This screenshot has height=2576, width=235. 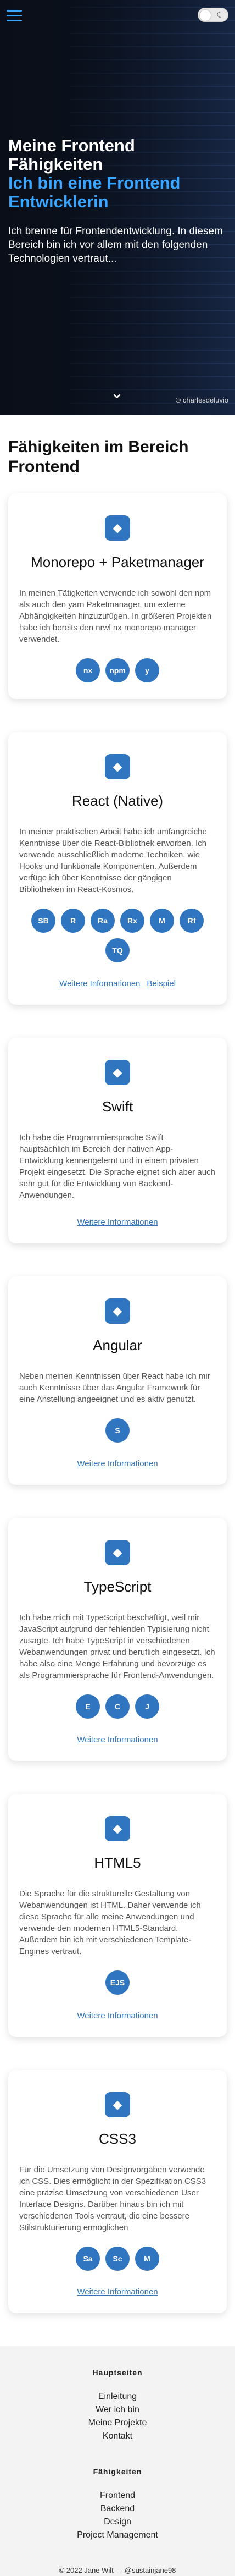 What do you see at coordinates (161, 983) in the screenshot?
I see `example-link: Beispiel` at bounding box center [161, 983].